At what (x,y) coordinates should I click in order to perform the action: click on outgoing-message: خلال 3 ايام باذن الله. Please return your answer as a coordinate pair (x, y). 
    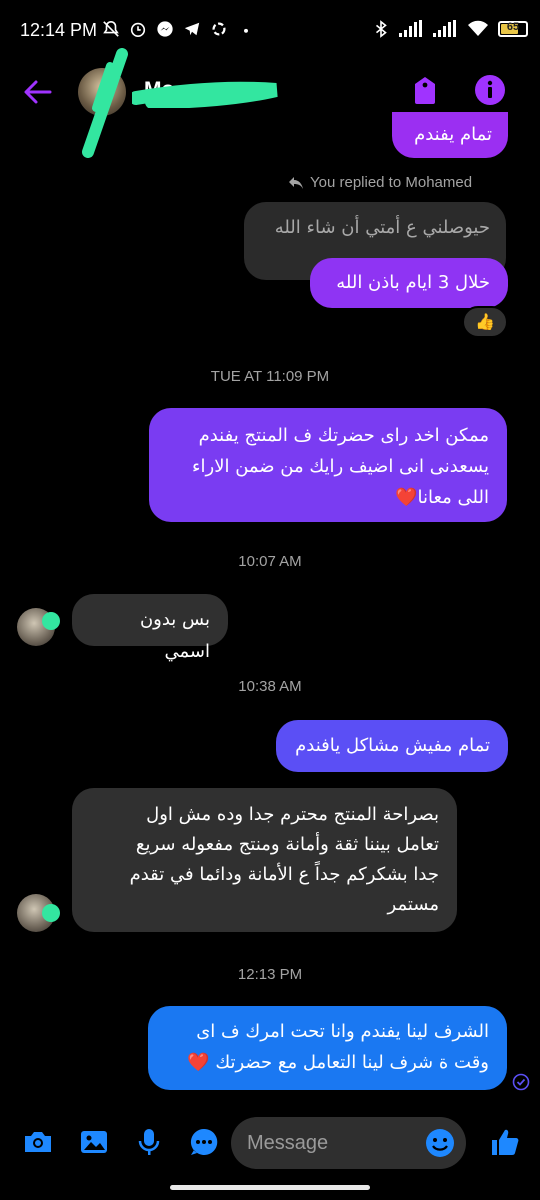
    Looking at the image, I should click on (409, 283).